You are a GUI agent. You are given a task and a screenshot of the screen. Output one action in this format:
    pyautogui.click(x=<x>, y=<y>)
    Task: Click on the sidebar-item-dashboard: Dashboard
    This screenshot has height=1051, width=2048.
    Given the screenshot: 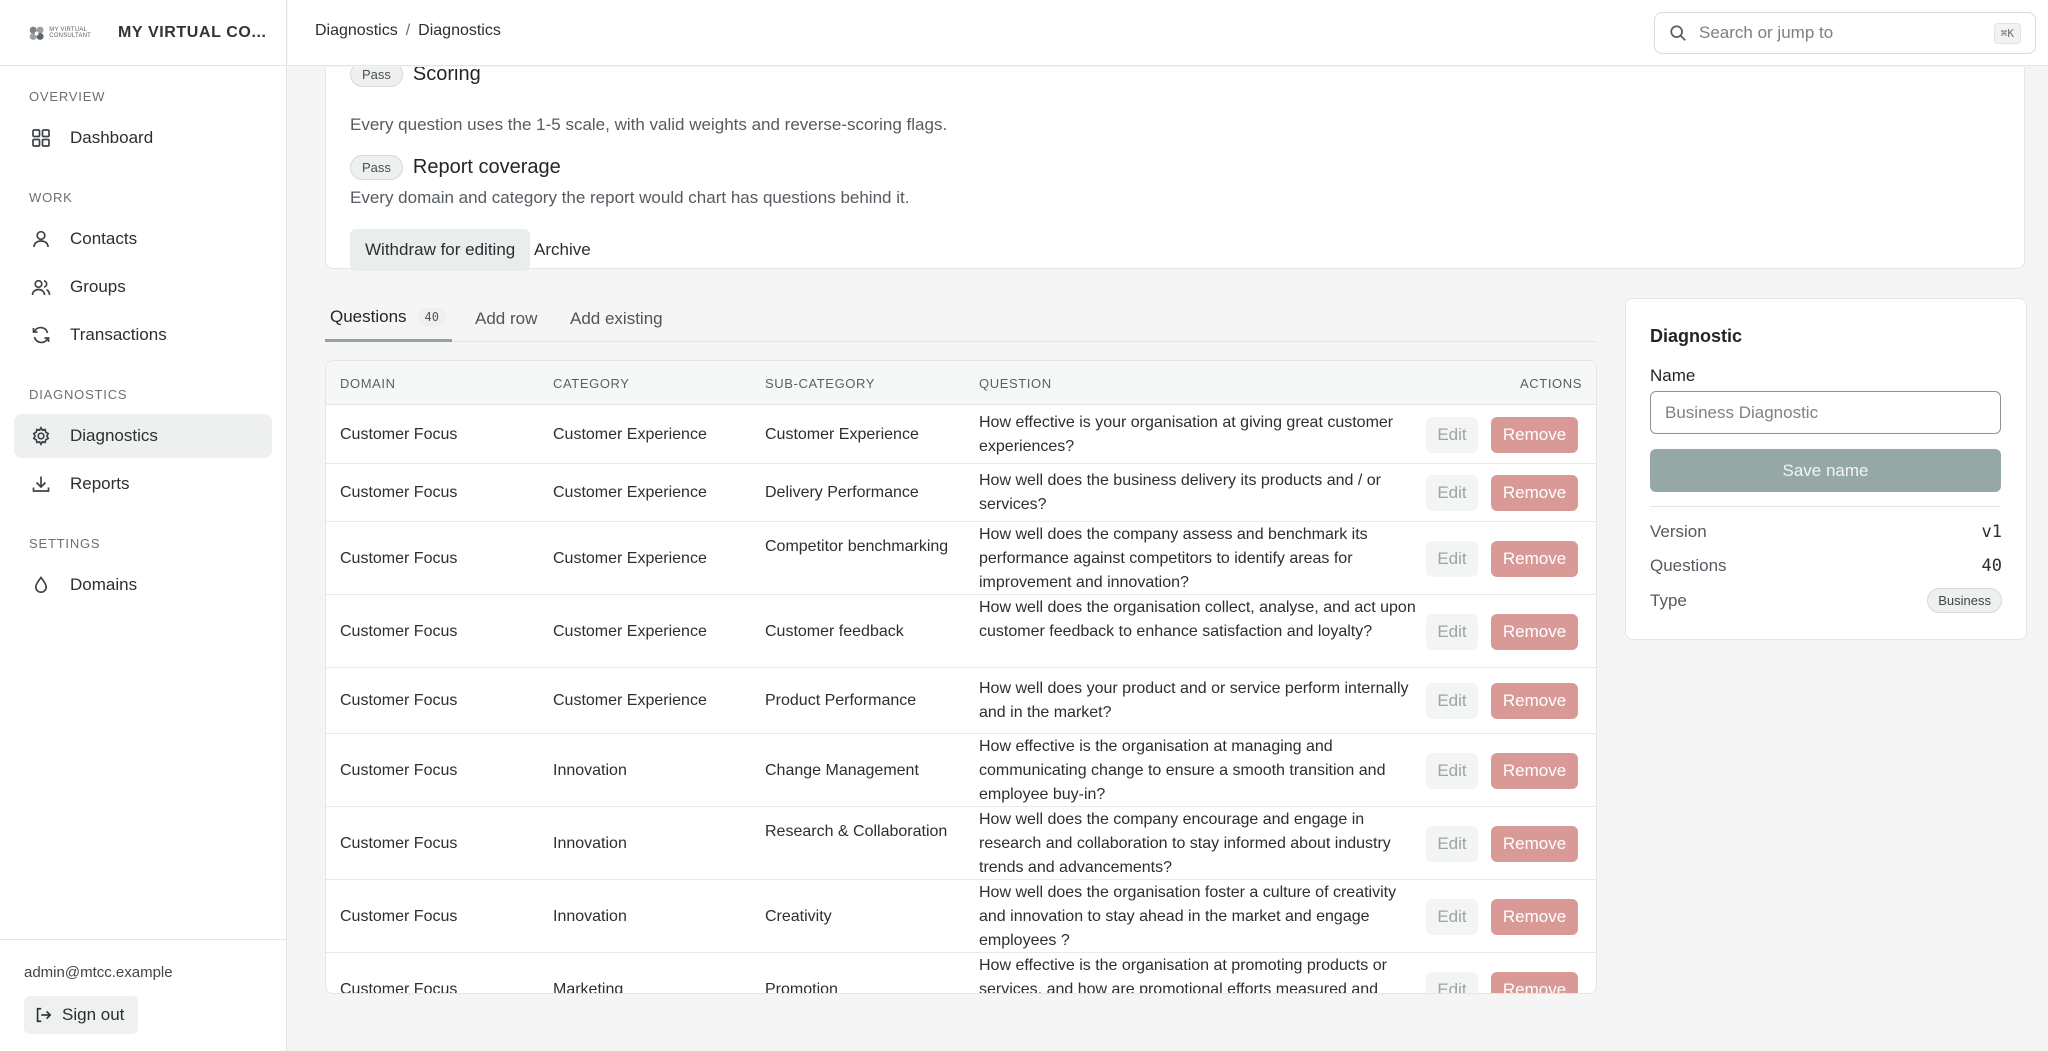 What is the action you would take?
    pyautogui.click(x=143, y=138)
    